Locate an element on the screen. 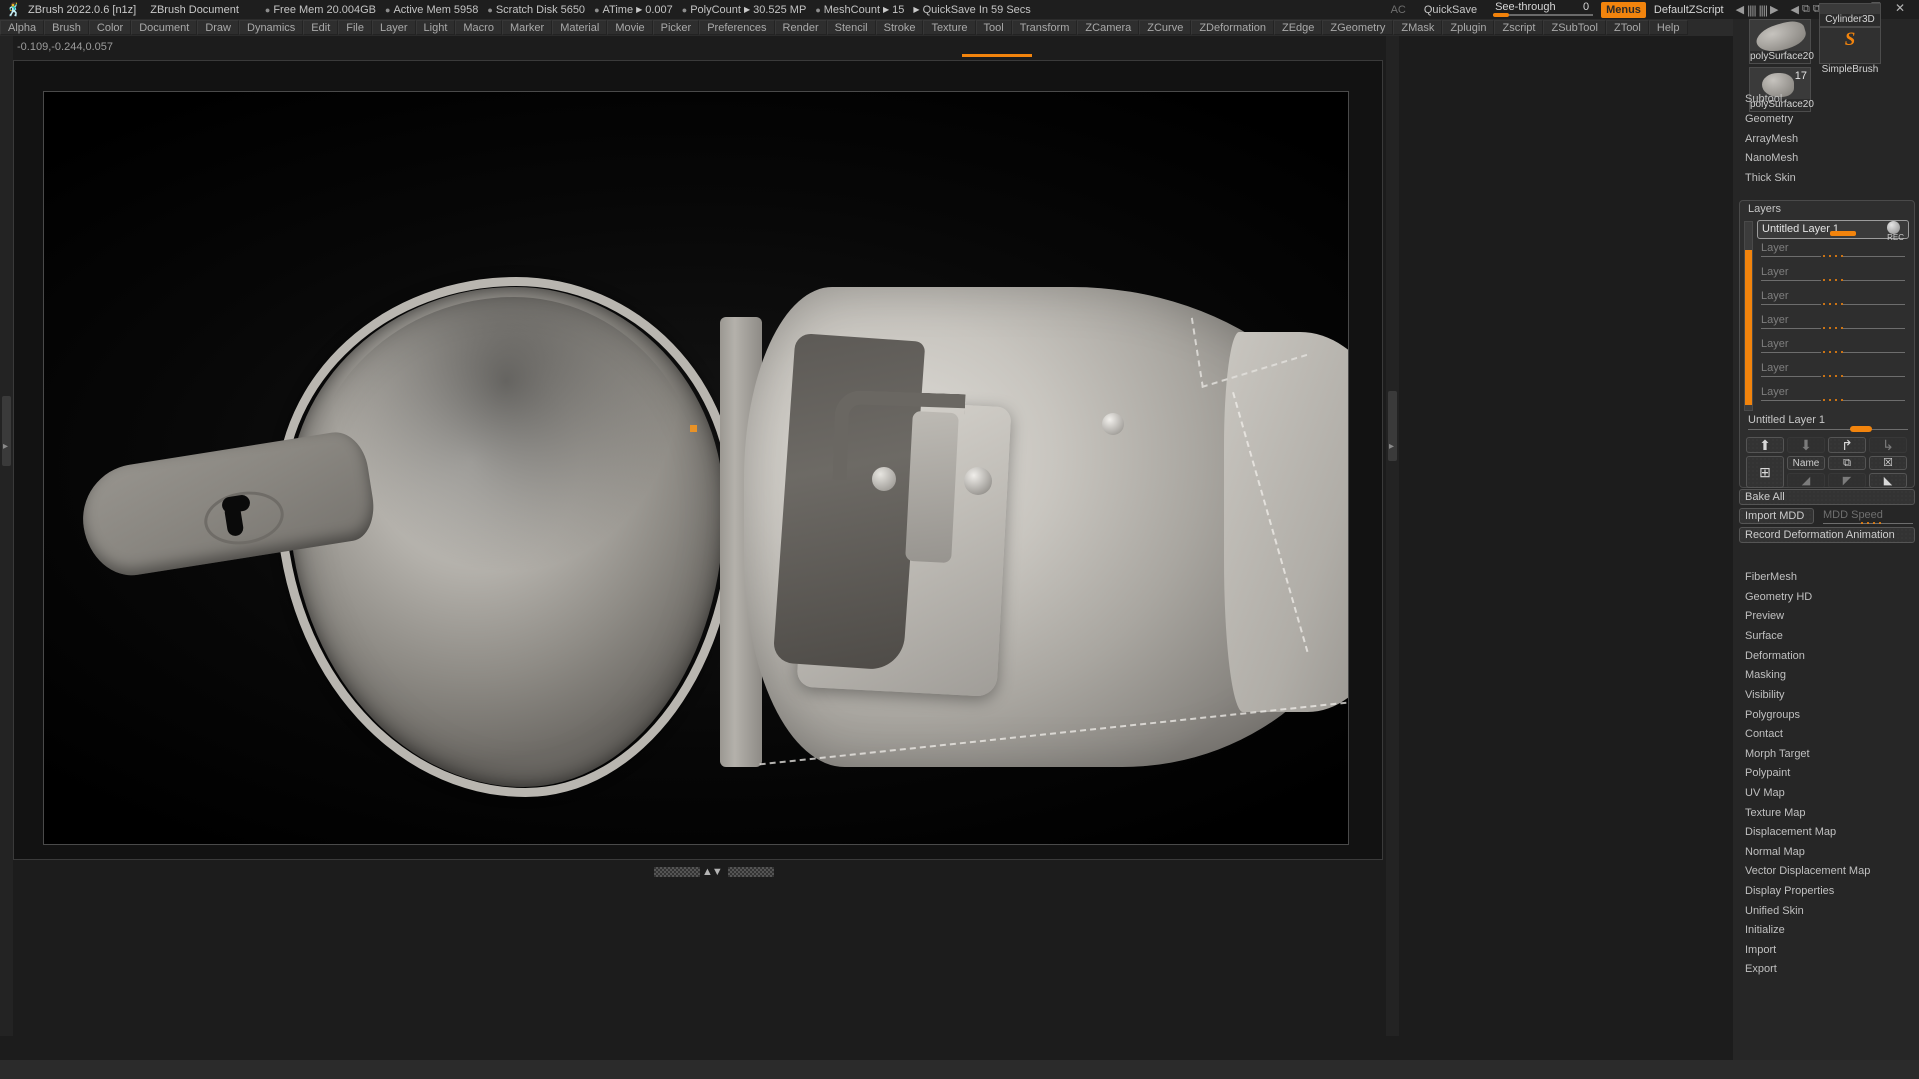 The width and height of the screenshot is (1919, 1079). layer-row-active: Untitled Layer 1 REC is located at coordinates (1833, 231).